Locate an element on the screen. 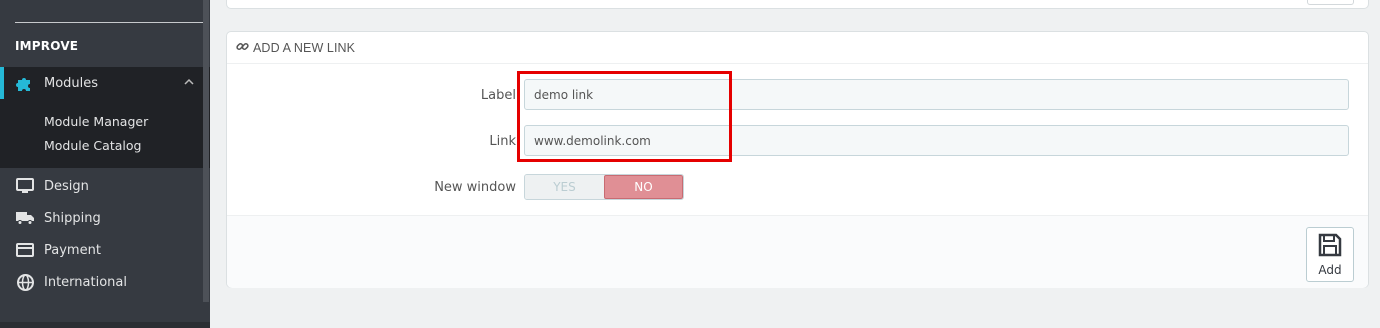  chevron-up-icon is located at coordinates (189, 84).